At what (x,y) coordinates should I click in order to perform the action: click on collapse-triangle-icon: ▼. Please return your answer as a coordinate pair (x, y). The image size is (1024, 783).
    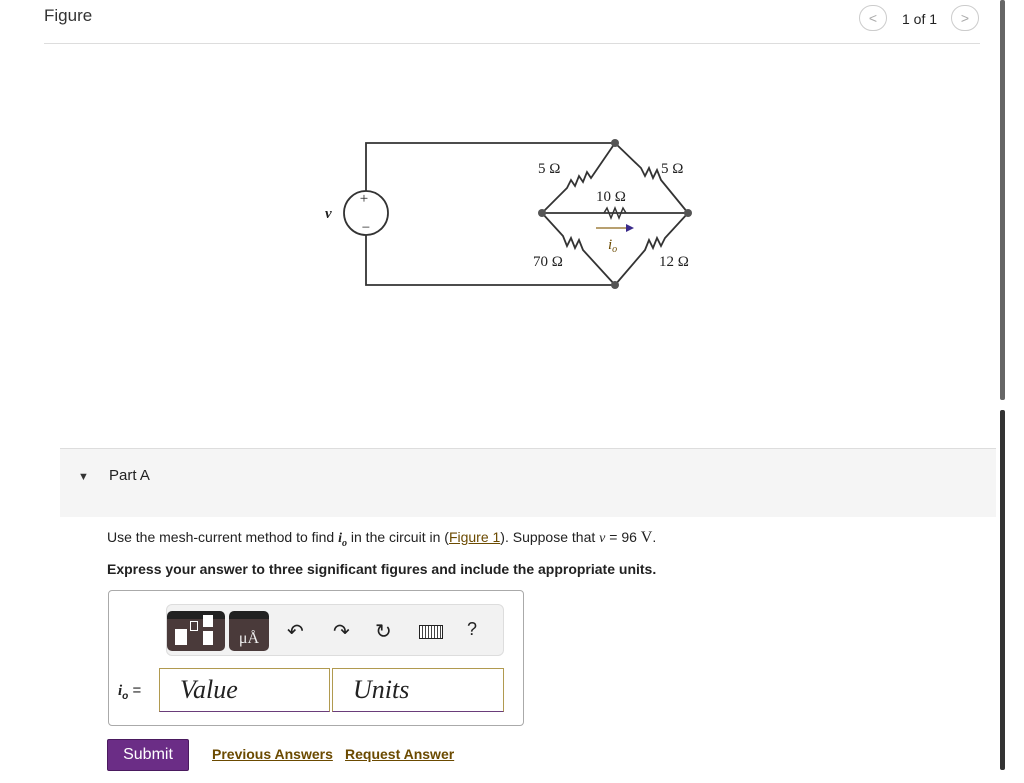
    Looking at the image, I should click on (83, 477).